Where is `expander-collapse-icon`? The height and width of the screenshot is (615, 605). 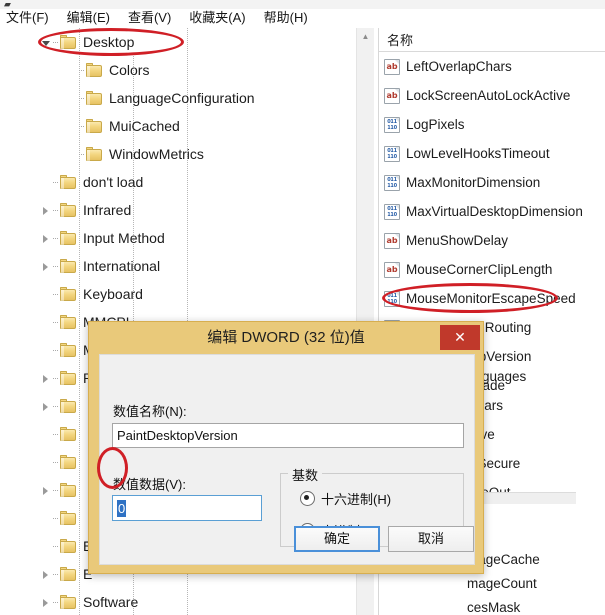 expander-collapse-icon is located at coordinates (46, 42).